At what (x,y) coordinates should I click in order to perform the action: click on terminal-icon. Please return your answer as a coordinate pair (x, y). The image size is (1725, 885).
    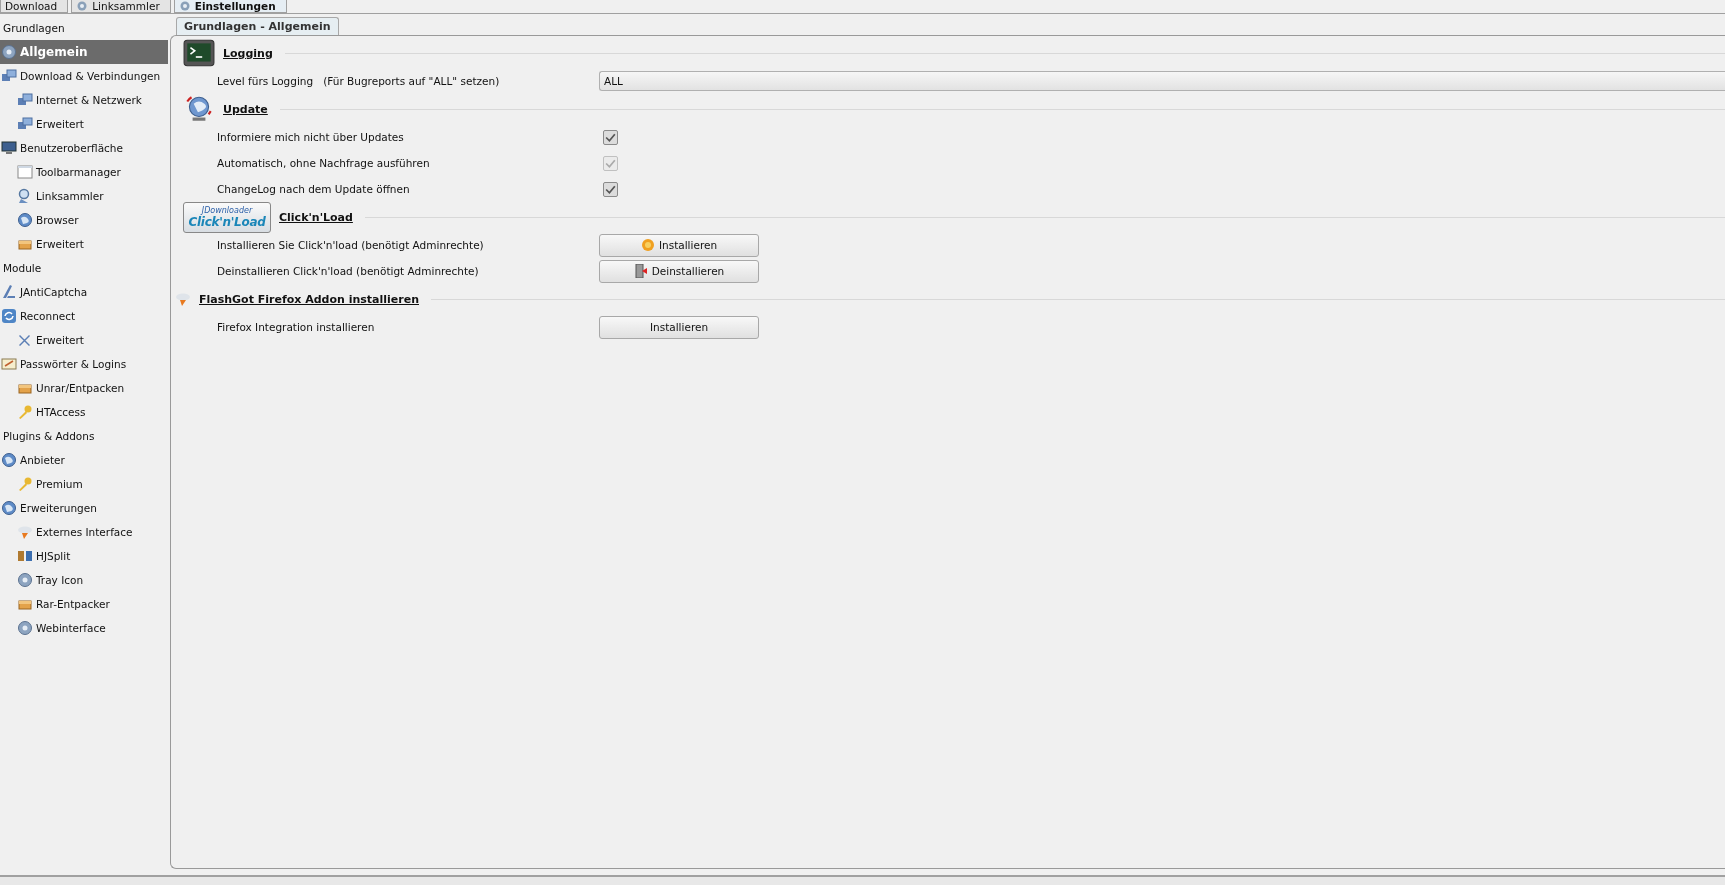
    Looking at the image, I should click on (199, 53).